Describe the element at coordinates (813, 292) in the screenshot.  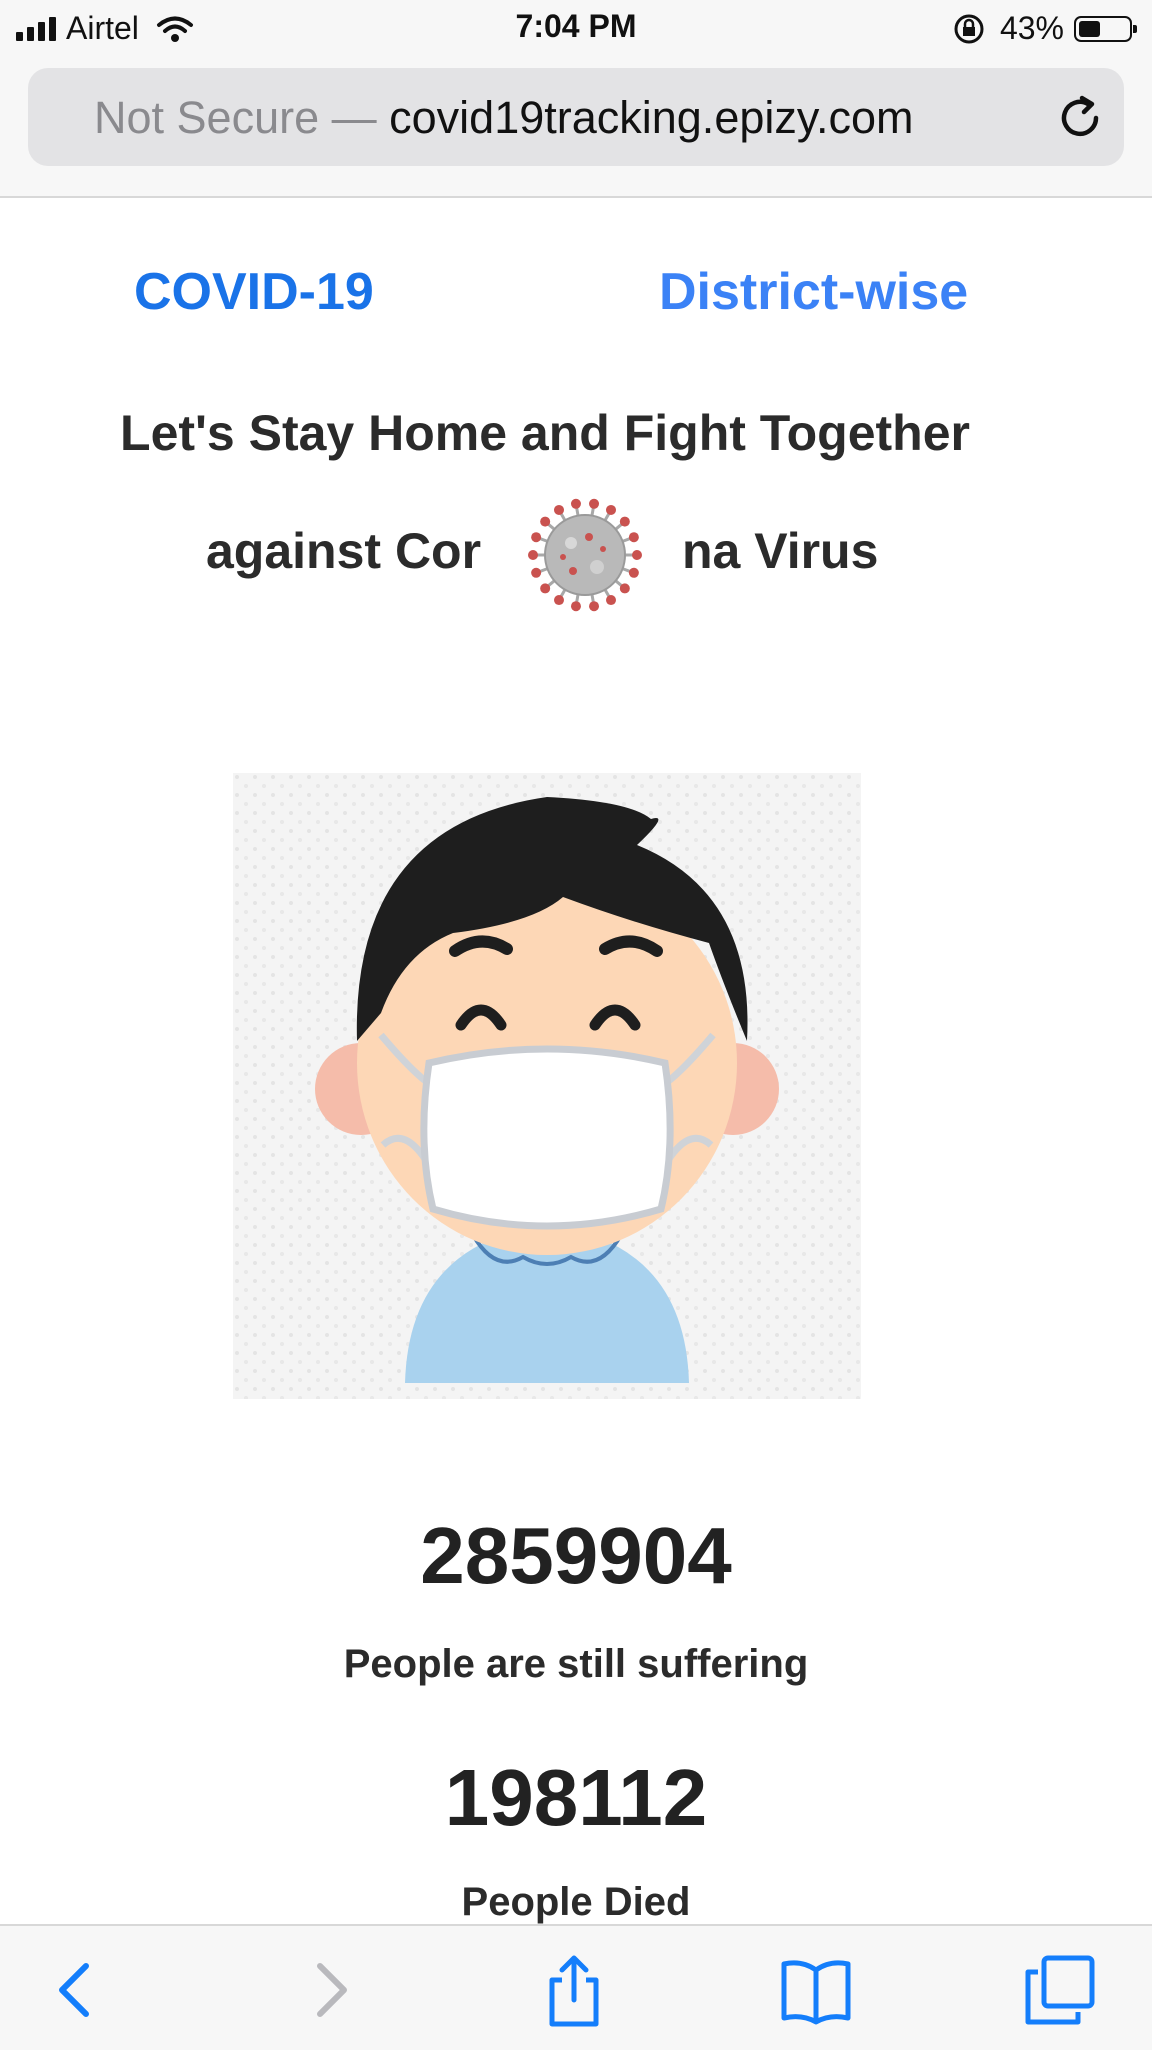
I see `nav-link-district-wise: District-wise` at that location.